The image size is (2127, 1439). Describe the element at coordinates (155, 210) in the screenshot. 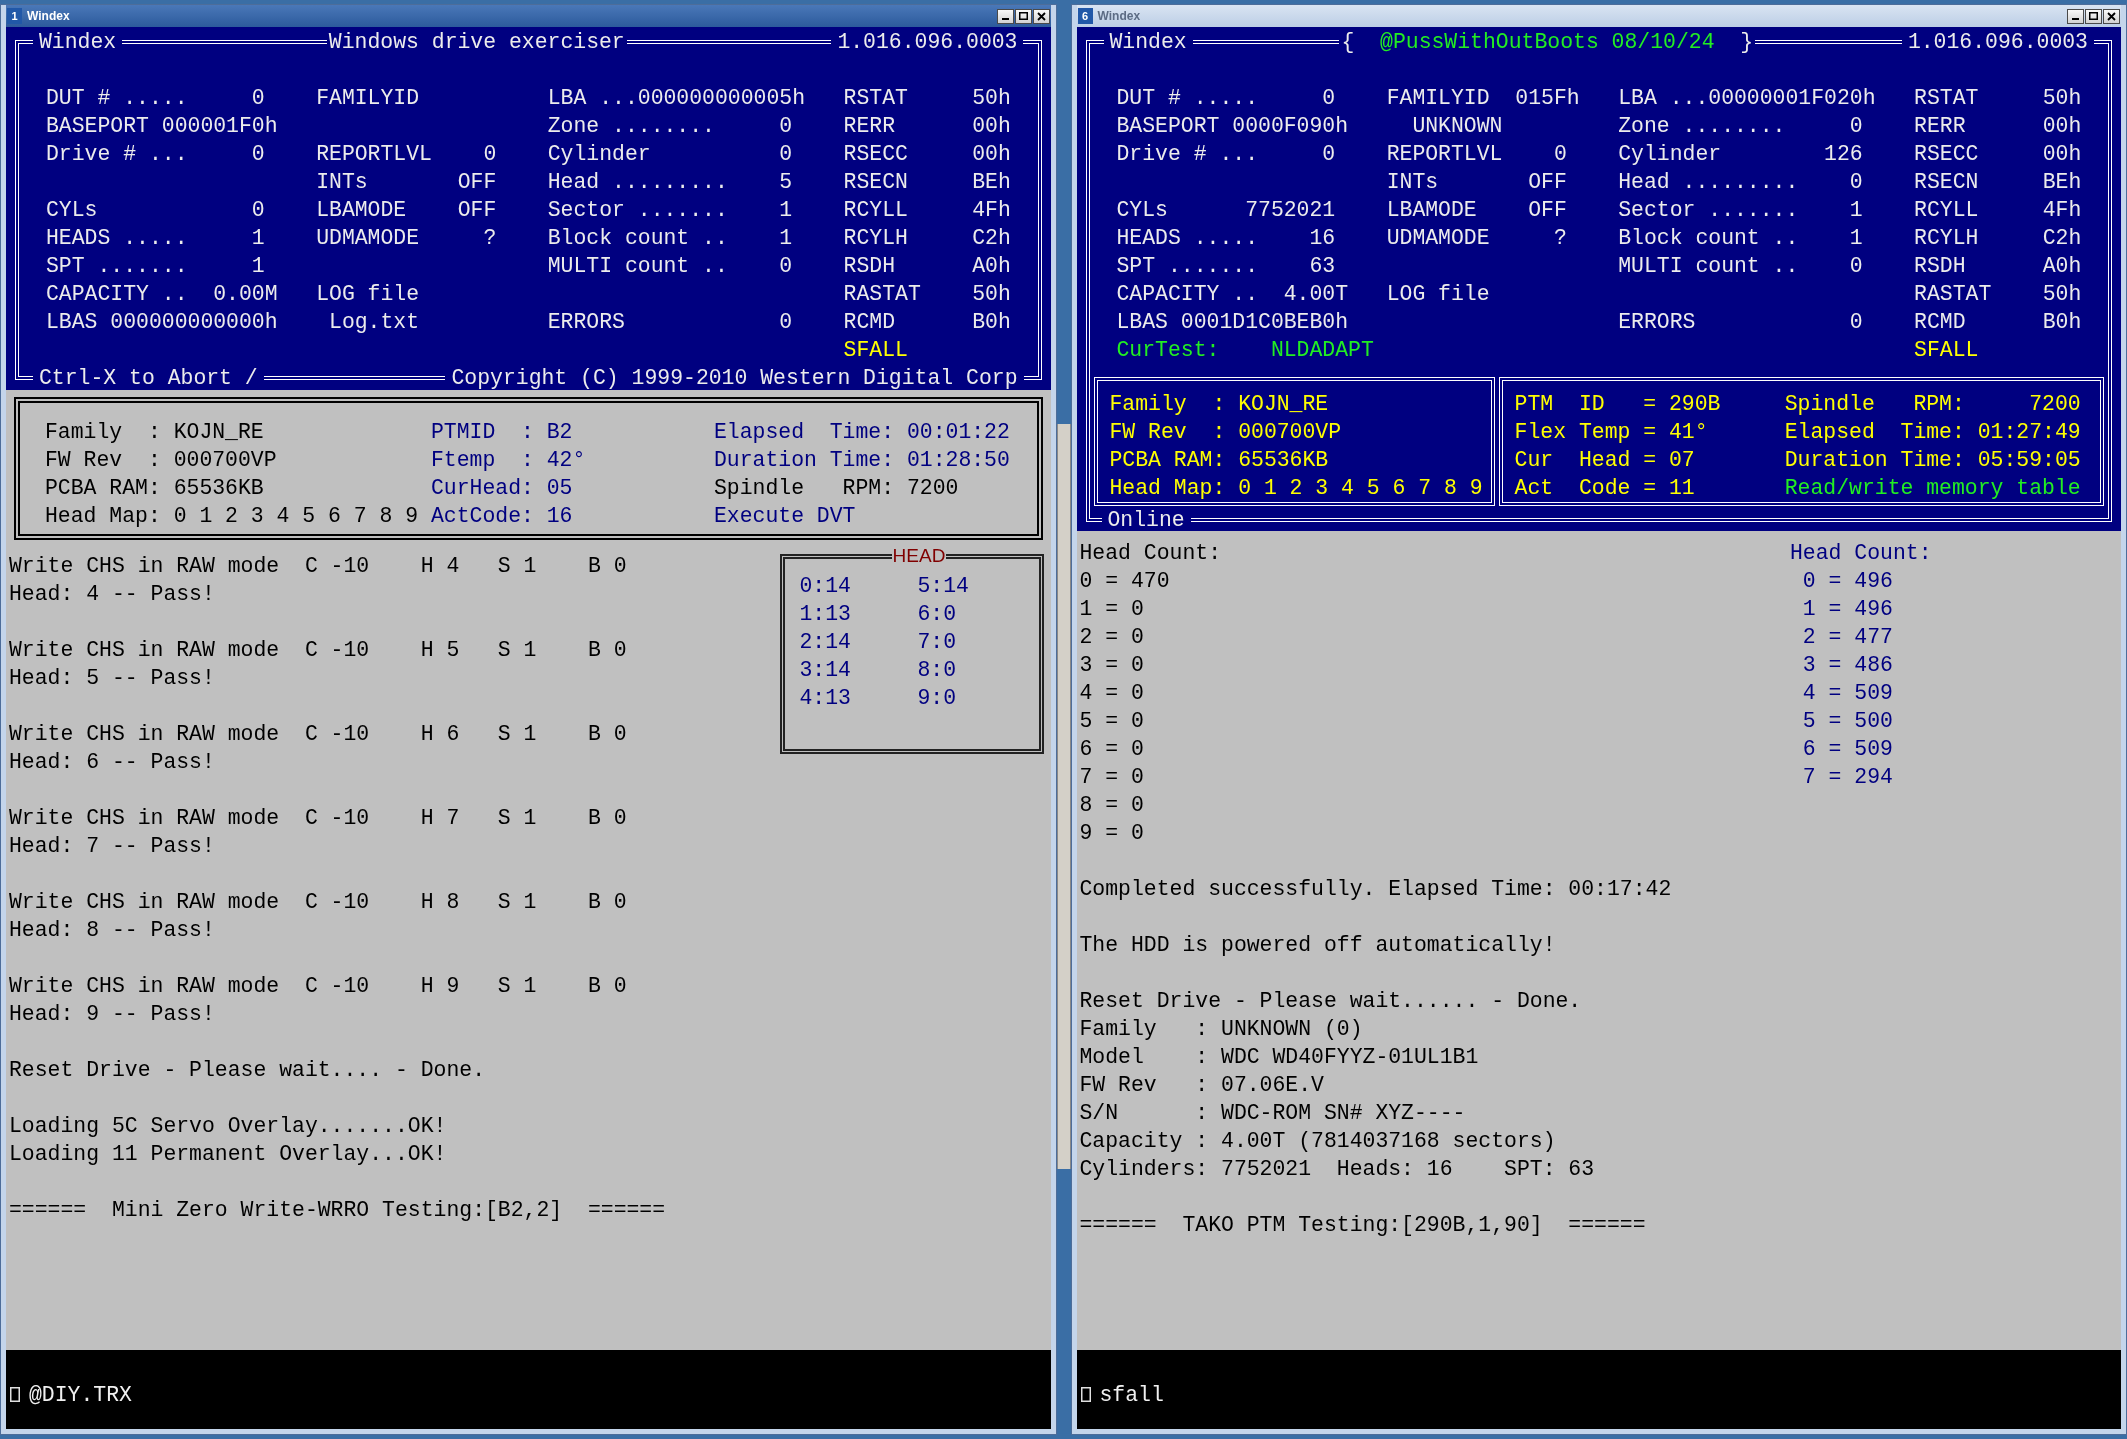

I see `status-field: CYLs 0` at that location.